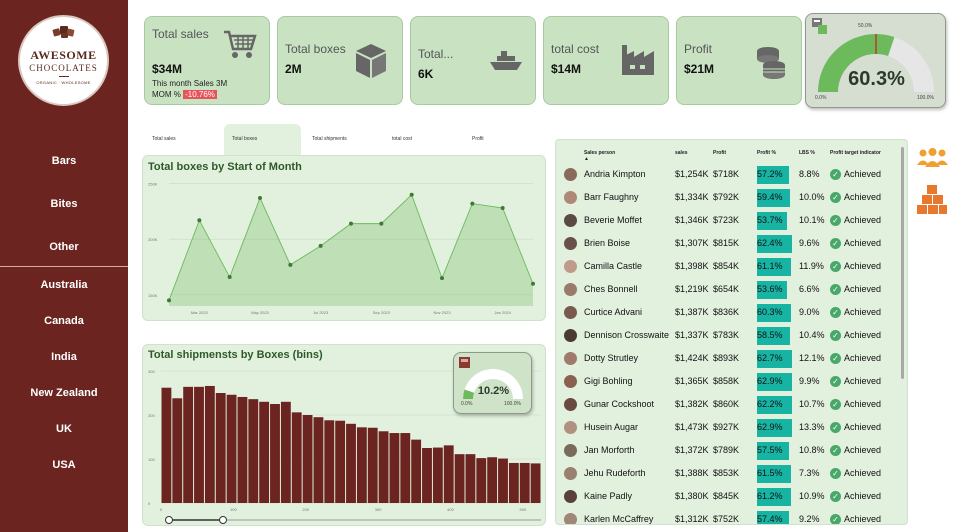 The width and height of the screenshot is (957, 532). I want to click on cell-profit-pct: 61.5%, so click(770, 473).